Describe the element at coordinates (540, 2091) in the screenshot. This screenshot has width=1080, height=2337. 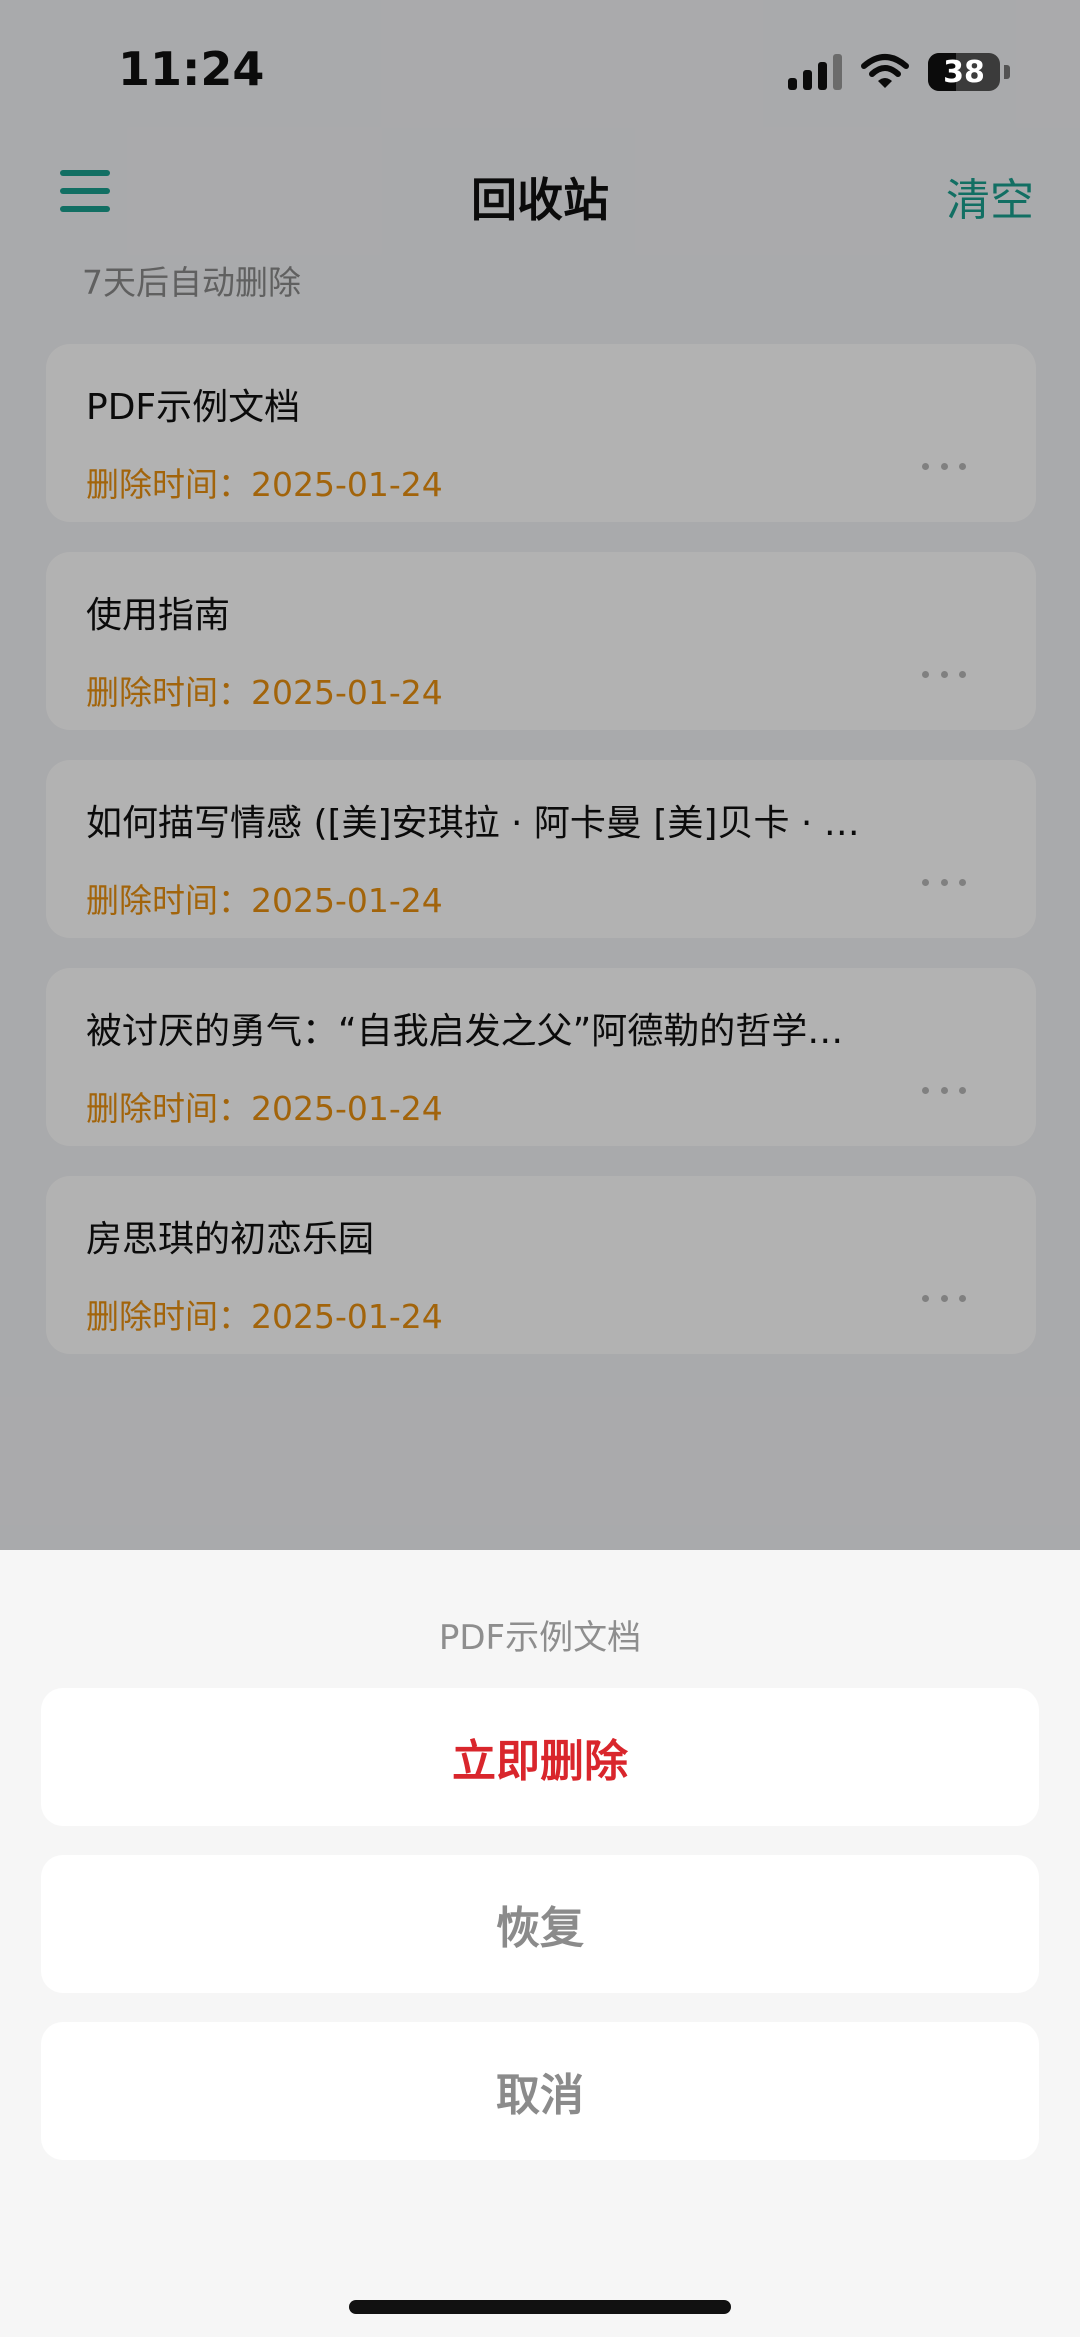
I see `cancel-button: 取消` at that location.